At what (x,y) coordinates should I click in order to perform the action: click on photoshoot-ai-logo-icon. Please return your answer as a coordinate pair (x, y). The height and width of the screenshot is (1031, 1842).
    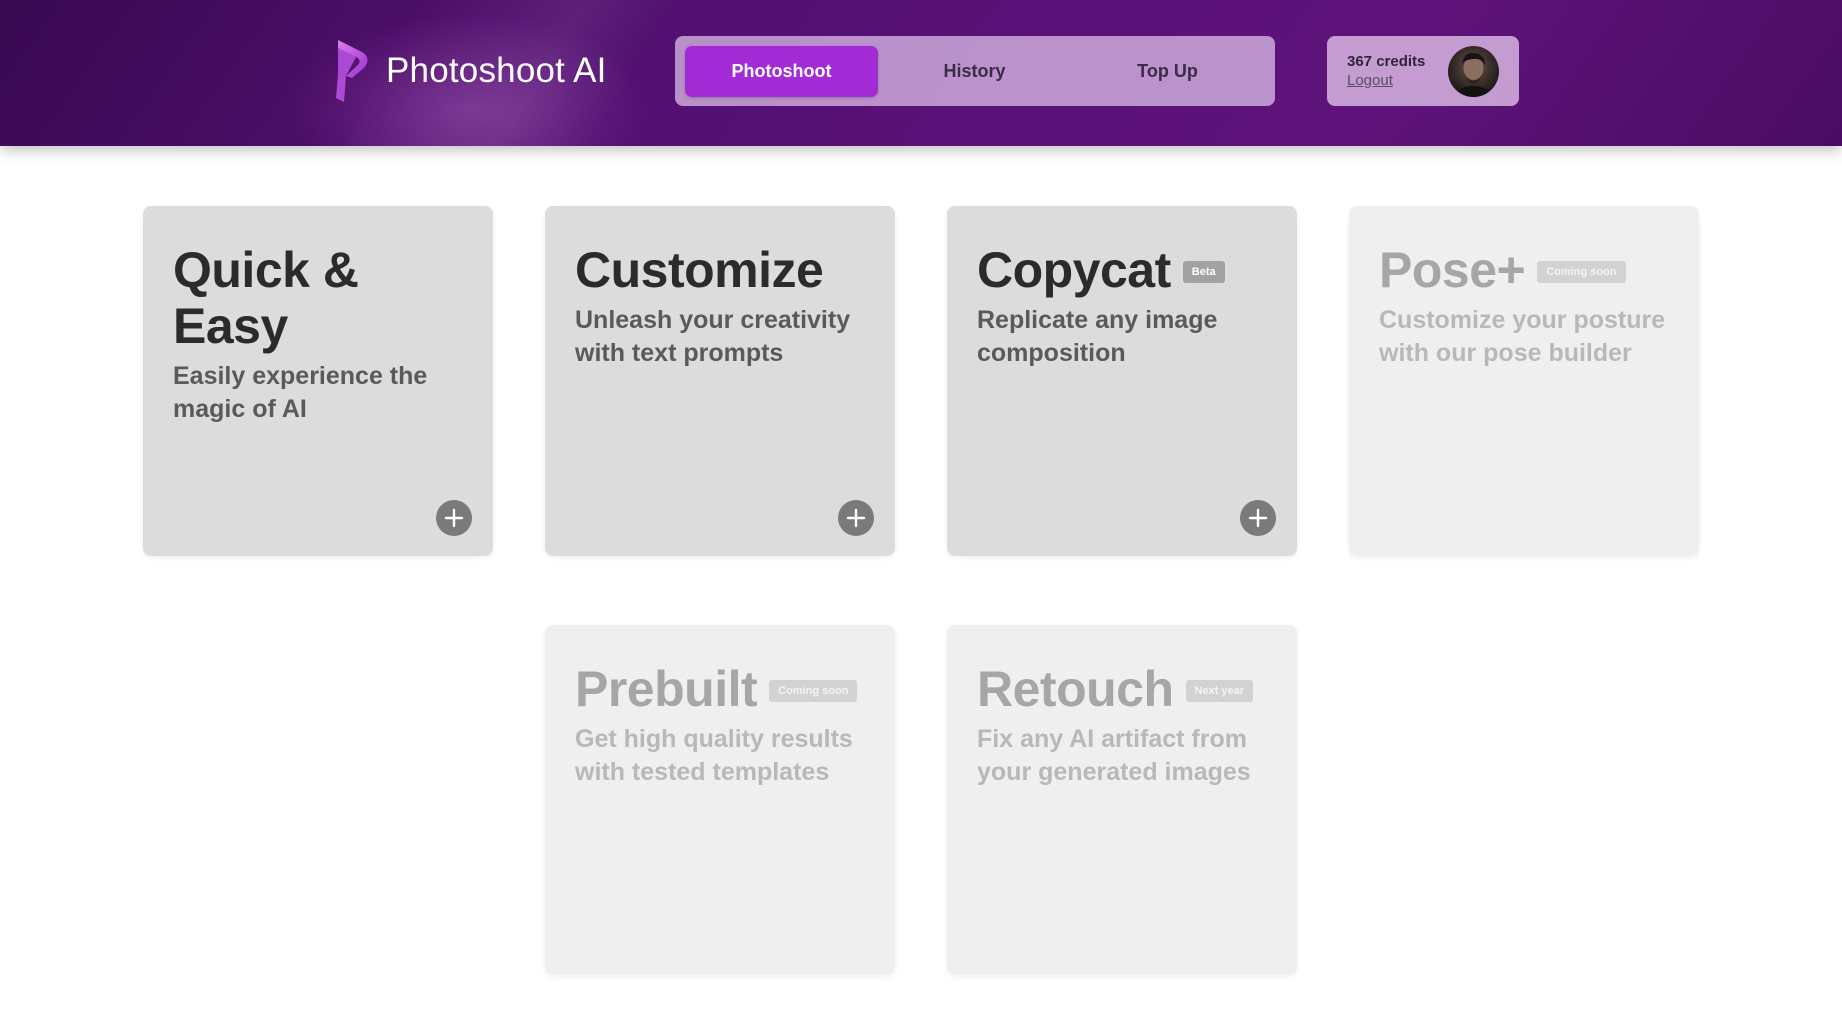
    Looking at the image, I should click on (352, 71).